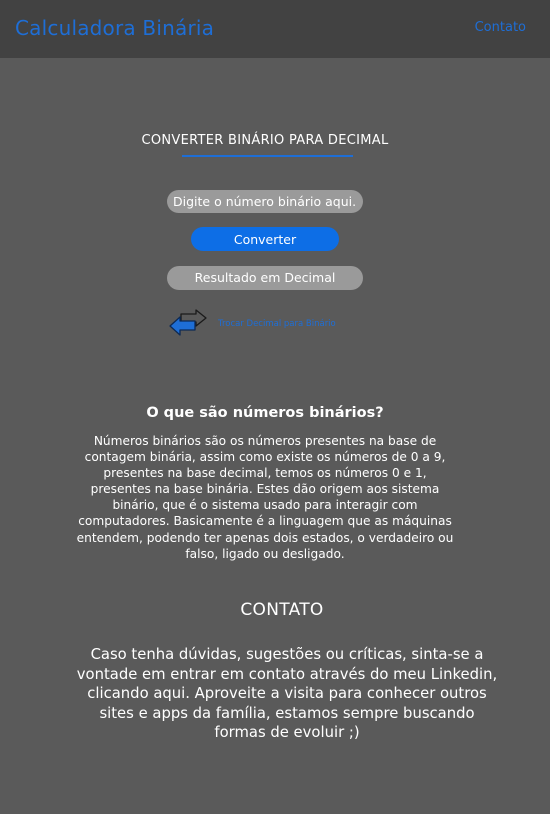 The width and height of the screenshot is (550, 814). Describe the element at coordinates (265, 201) in the screenshot. I see `binary-input` at that location.